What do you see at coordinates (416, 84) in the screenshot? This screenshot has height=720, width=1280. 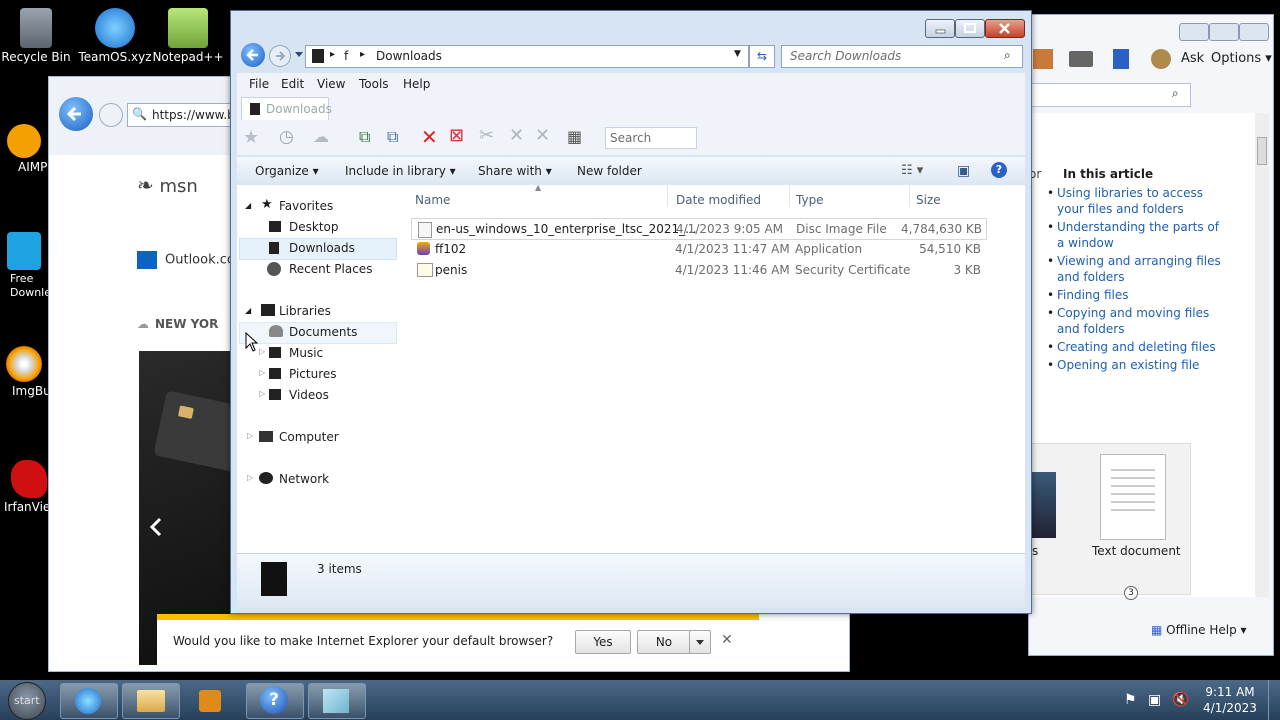 I see `menu-help: Help` at bounding box center [416, 84].